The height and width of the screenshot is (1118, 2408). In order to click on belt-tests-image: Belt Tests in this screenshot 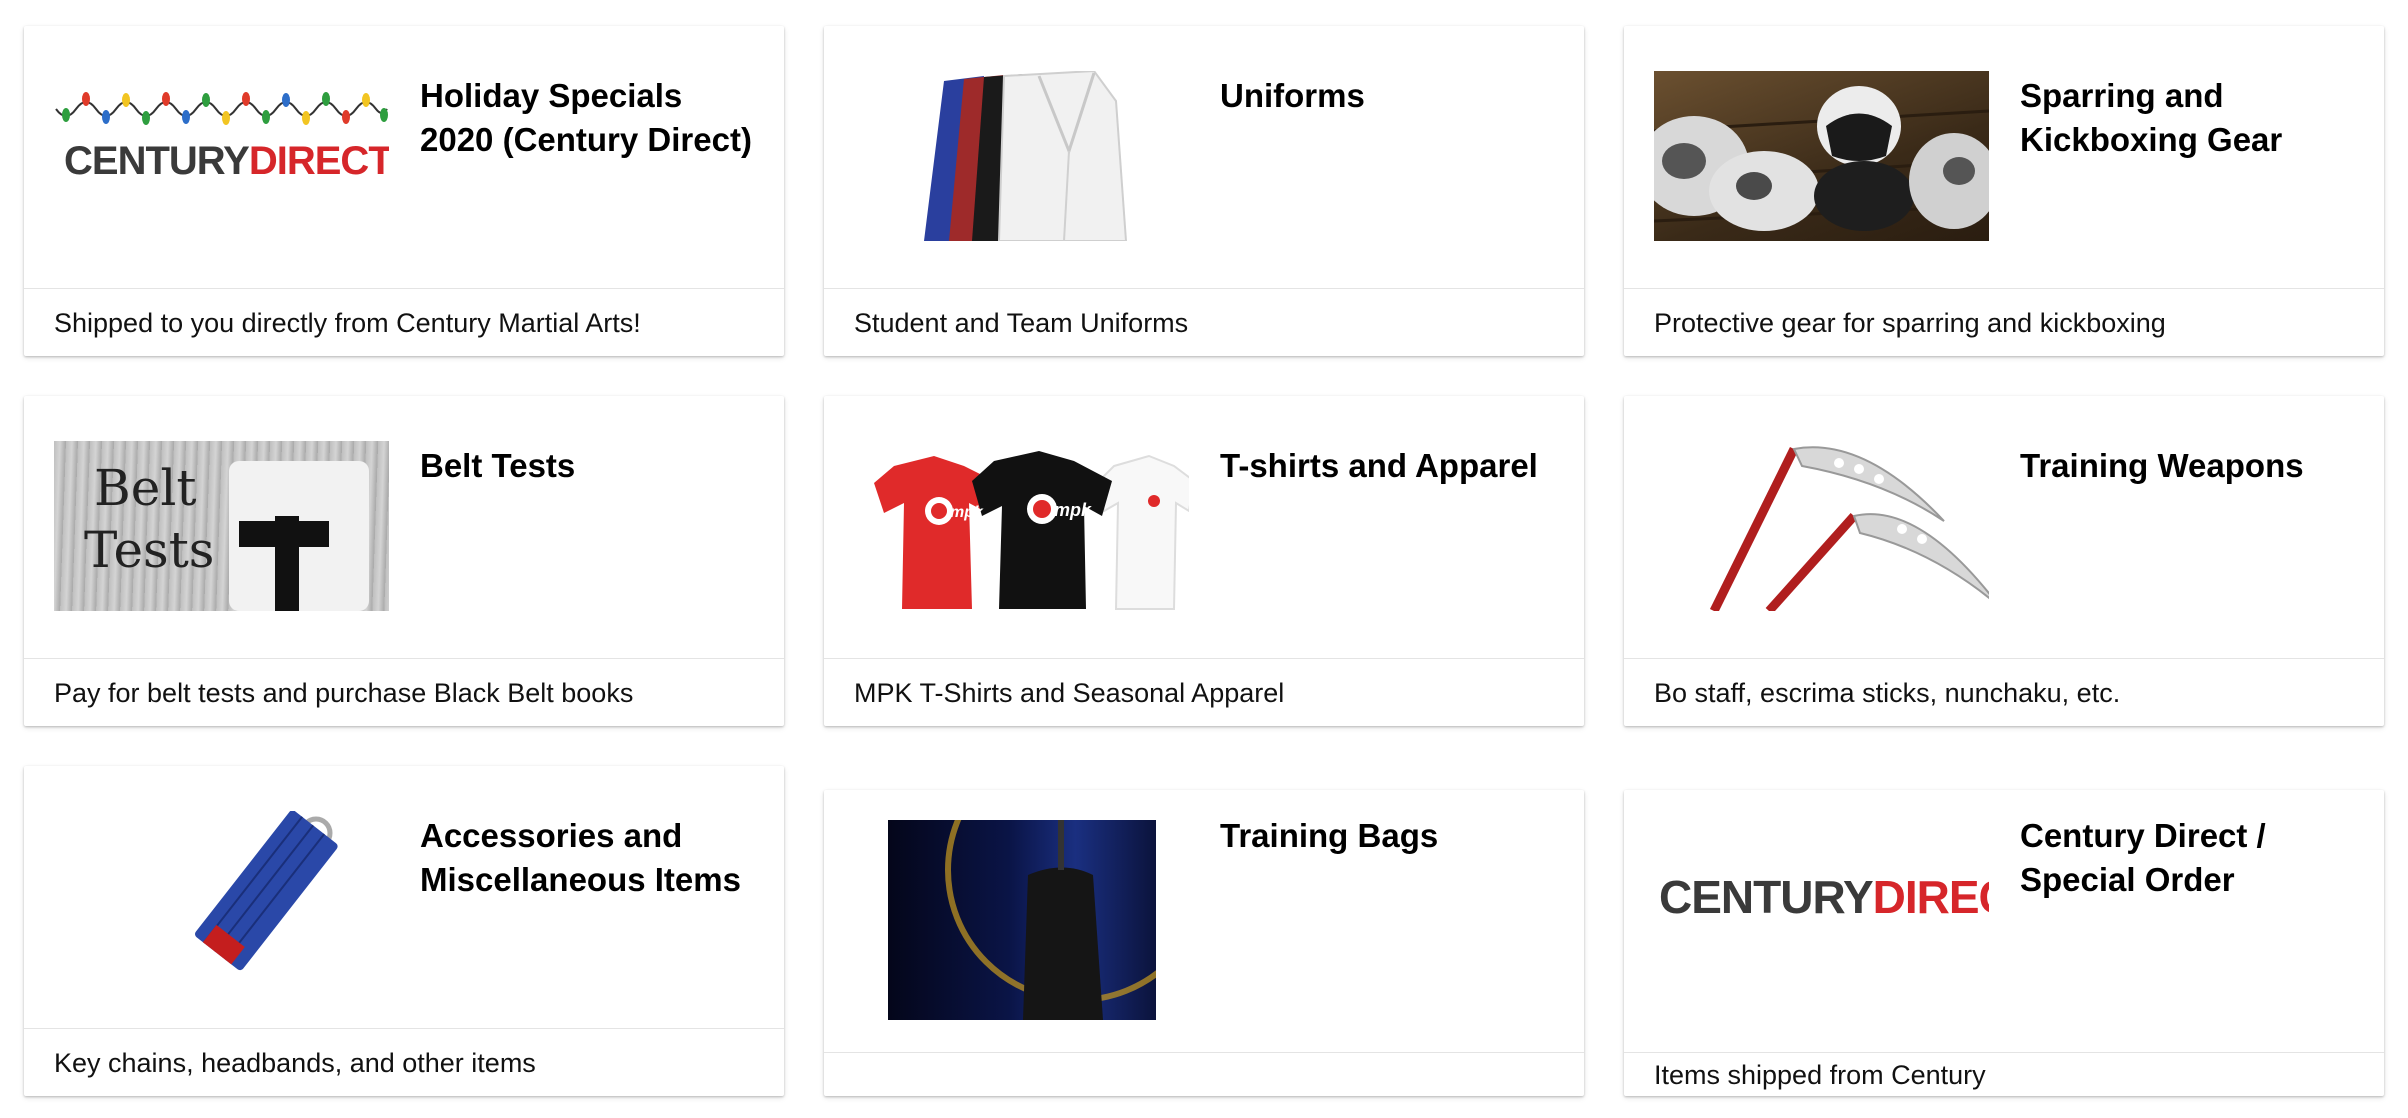, I will do `click(221, 526)`.